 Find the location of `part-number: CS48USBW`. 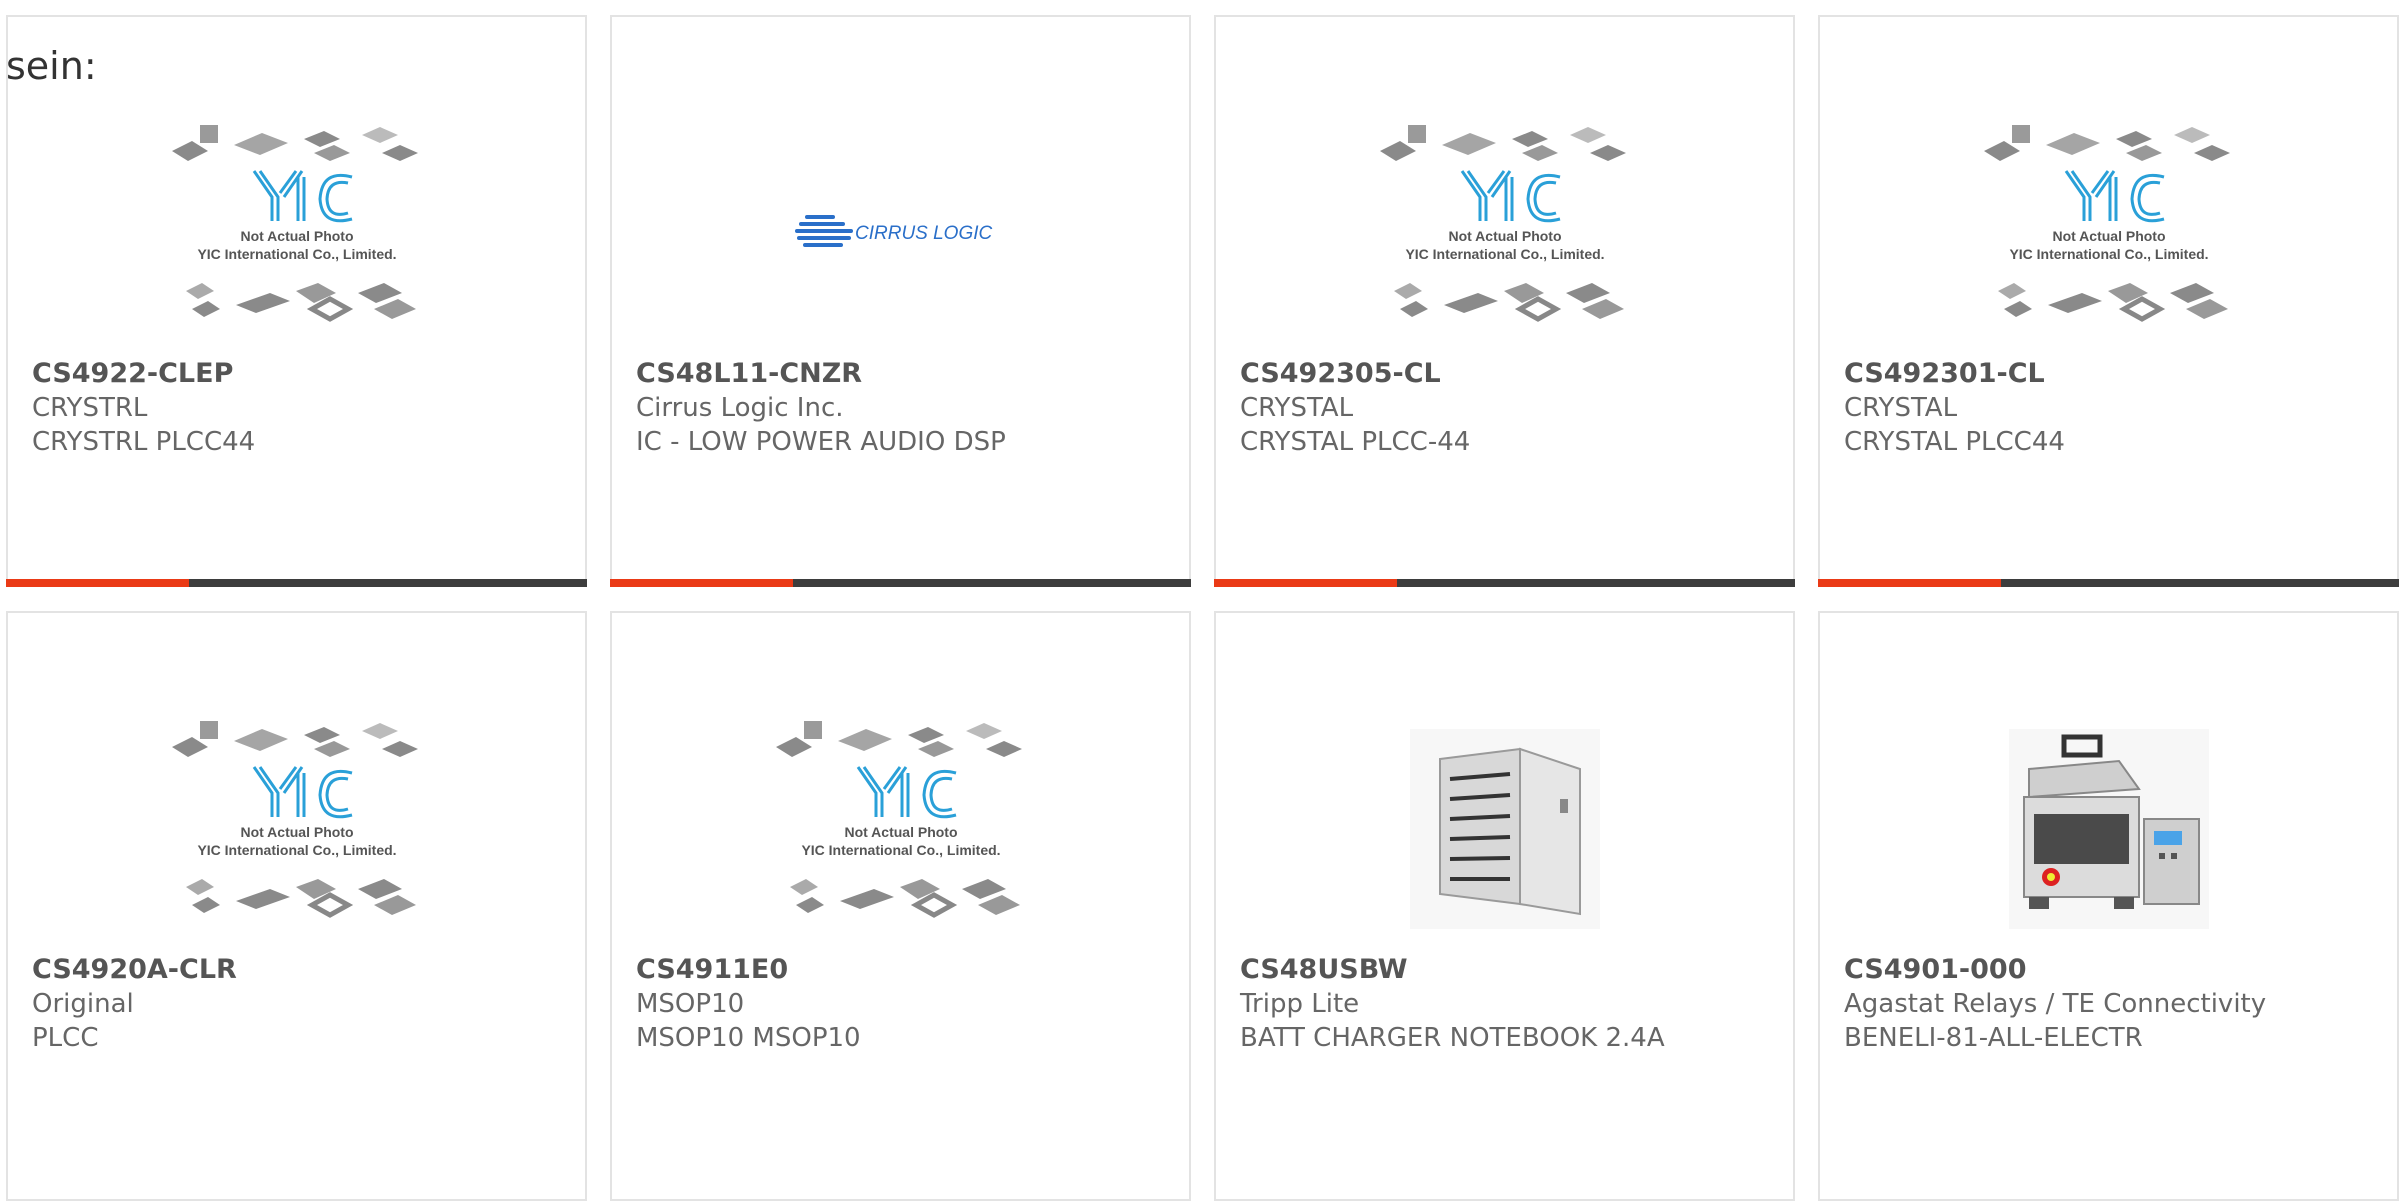

part-number: CS48USBW is located at coordinates (1511, 970).